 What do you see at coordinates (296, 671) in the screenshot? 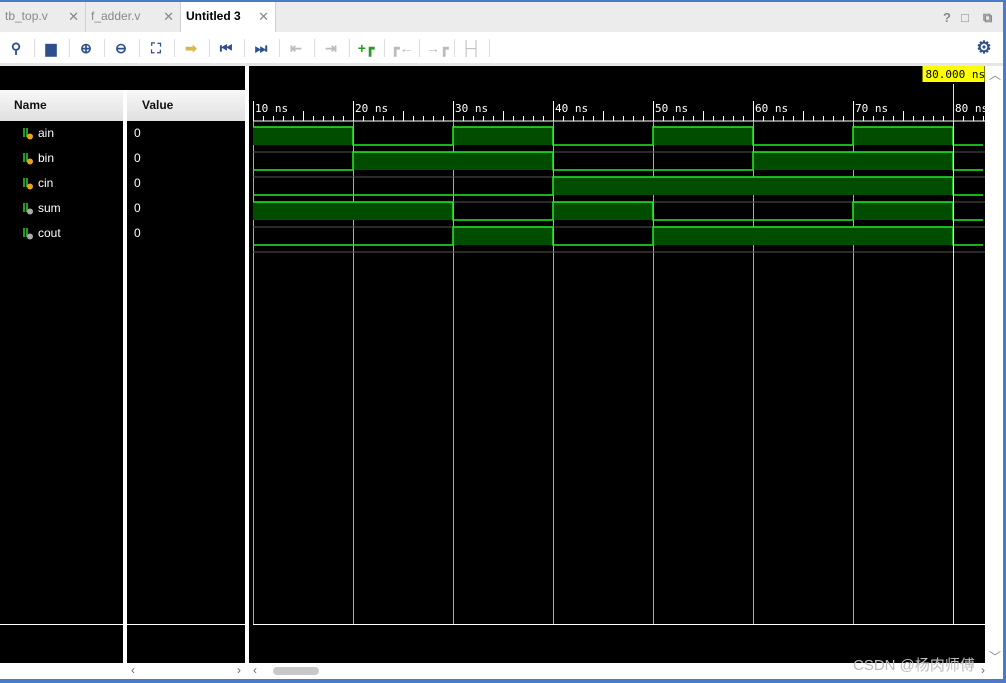
I see `scroll-thumb` at bounding box center [296, 671].